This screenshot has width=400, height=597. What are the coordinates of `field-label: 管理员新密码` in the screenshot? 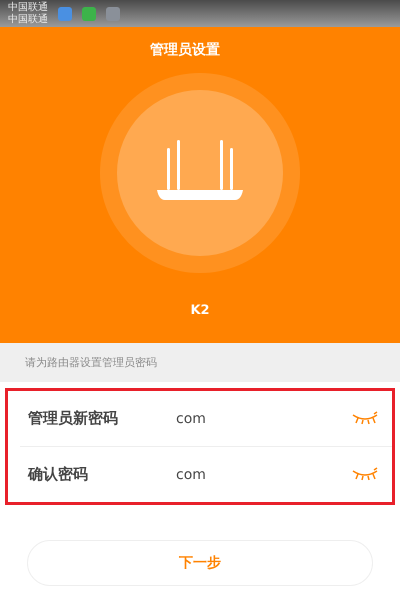 It's located at (73, 418).